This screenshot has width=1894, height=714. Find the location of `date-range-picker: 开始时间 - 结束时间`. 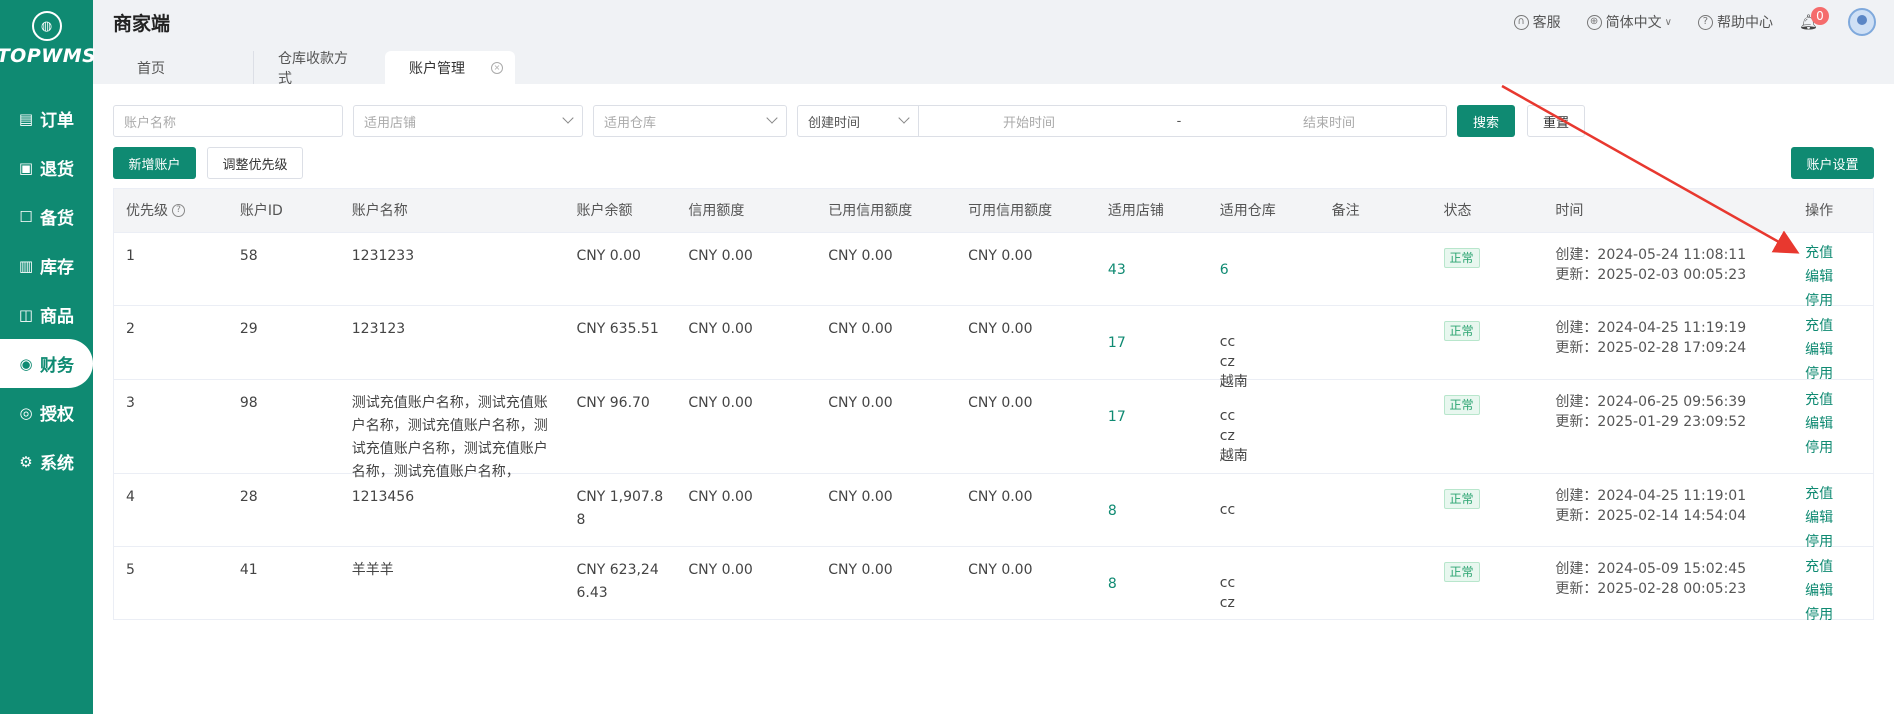

date-range-picker: 开始时间 - 结束时间 is located at coordinates (1183, 121).